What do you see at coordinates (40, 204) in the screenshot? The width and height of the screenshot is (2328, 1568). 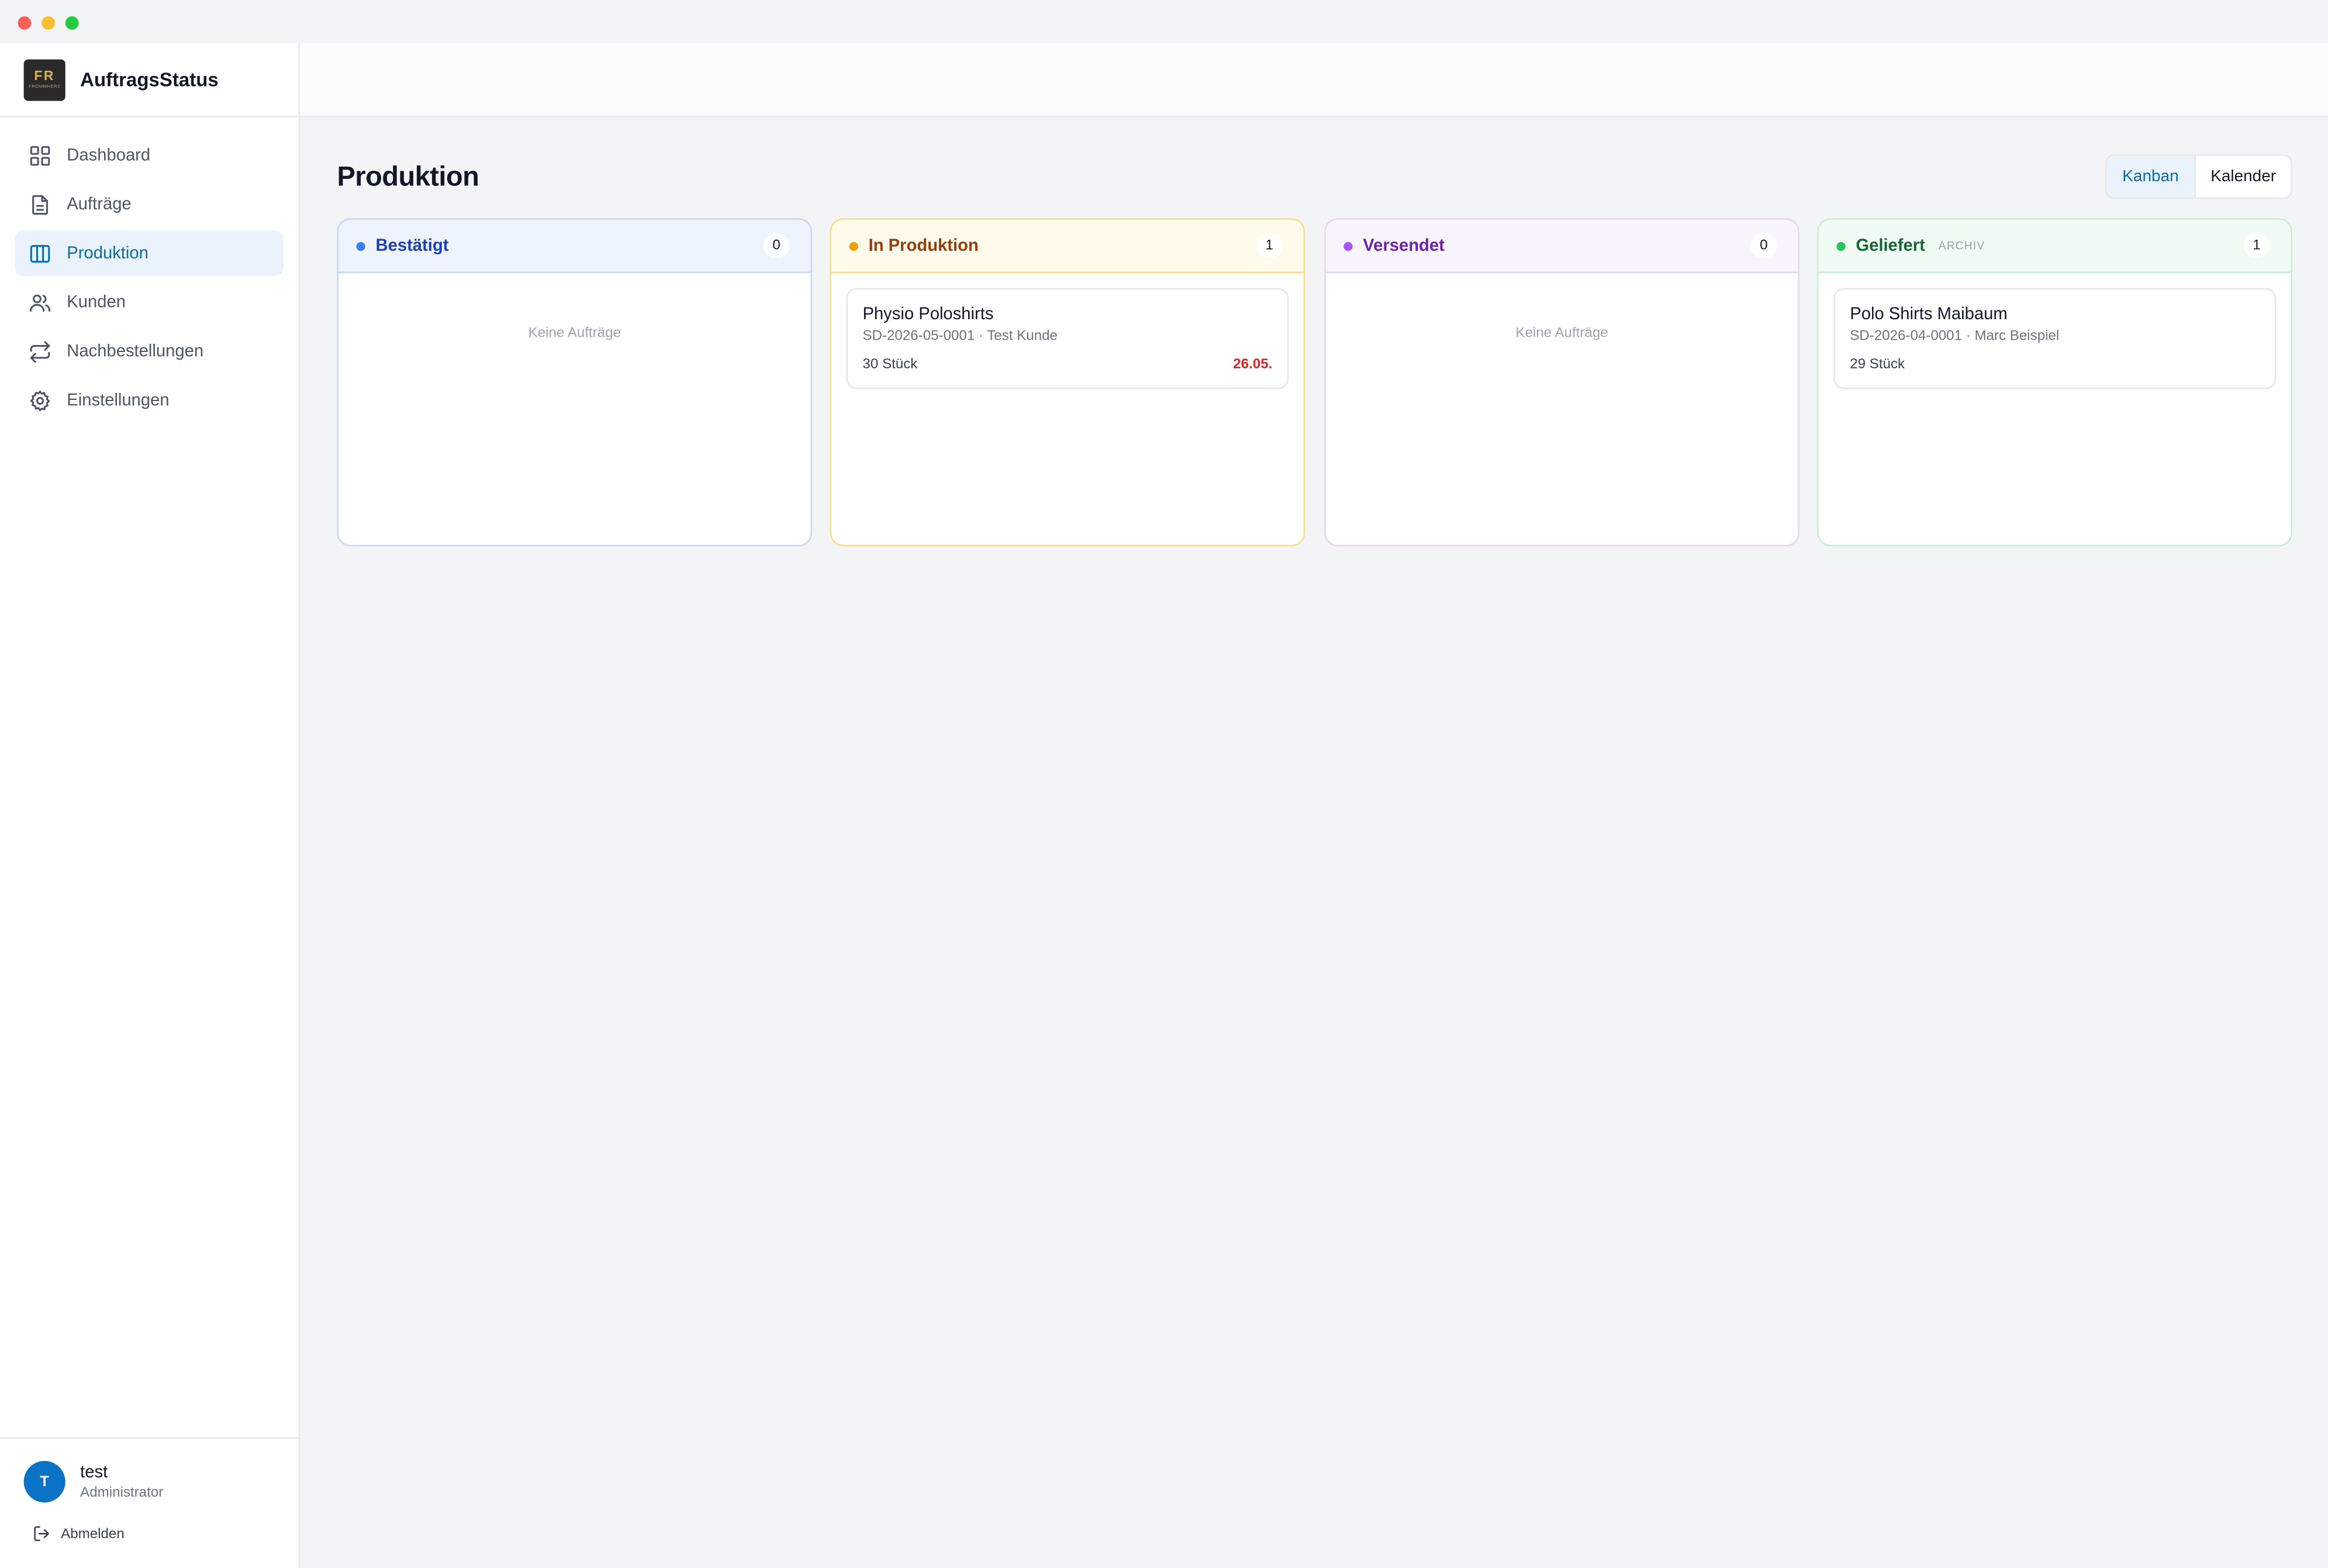 I see `document-icon` at bounding box center [40, 204].